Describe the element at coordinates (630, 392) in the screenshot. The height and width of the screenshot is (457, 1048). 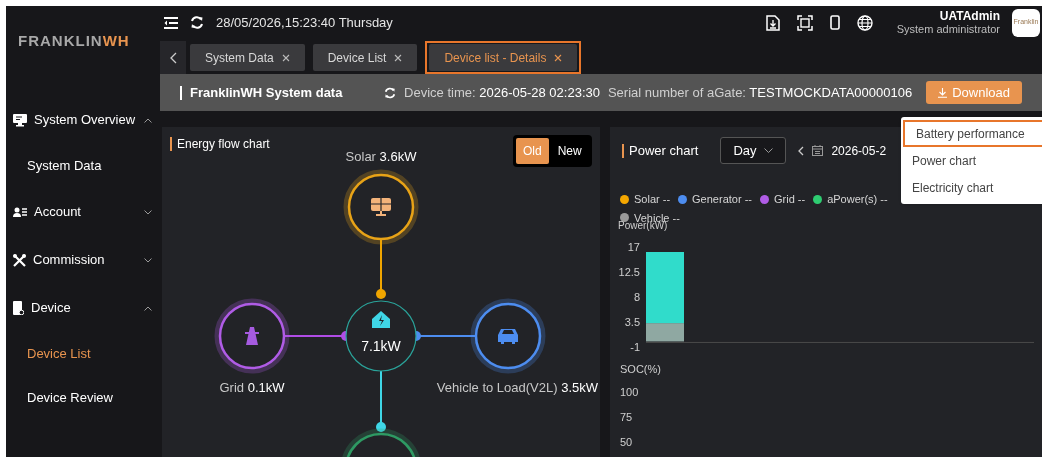
I see `axis-tick-label: 100` at that location.